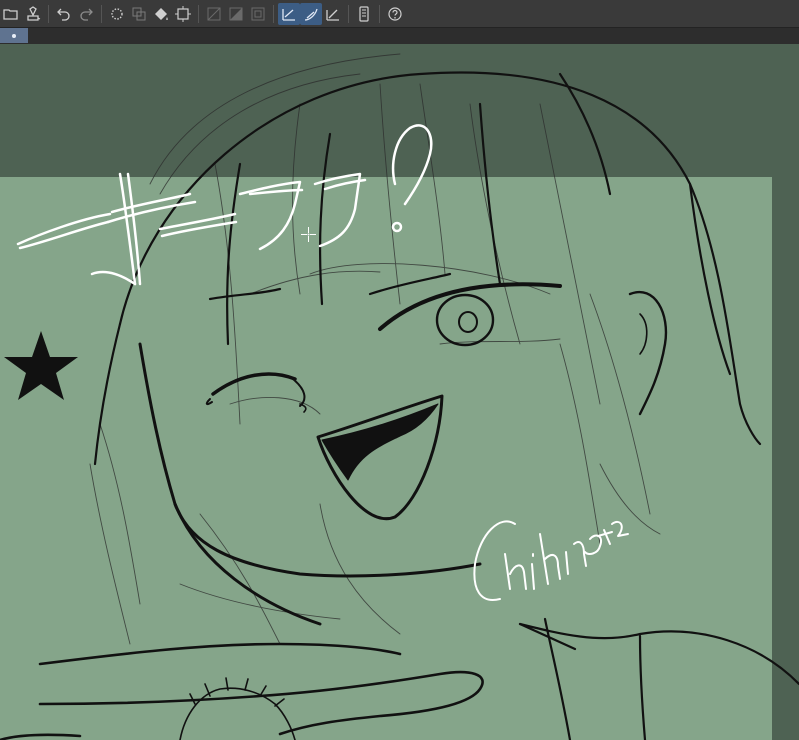  I want to click on deselect-icon, so click(258, 14).